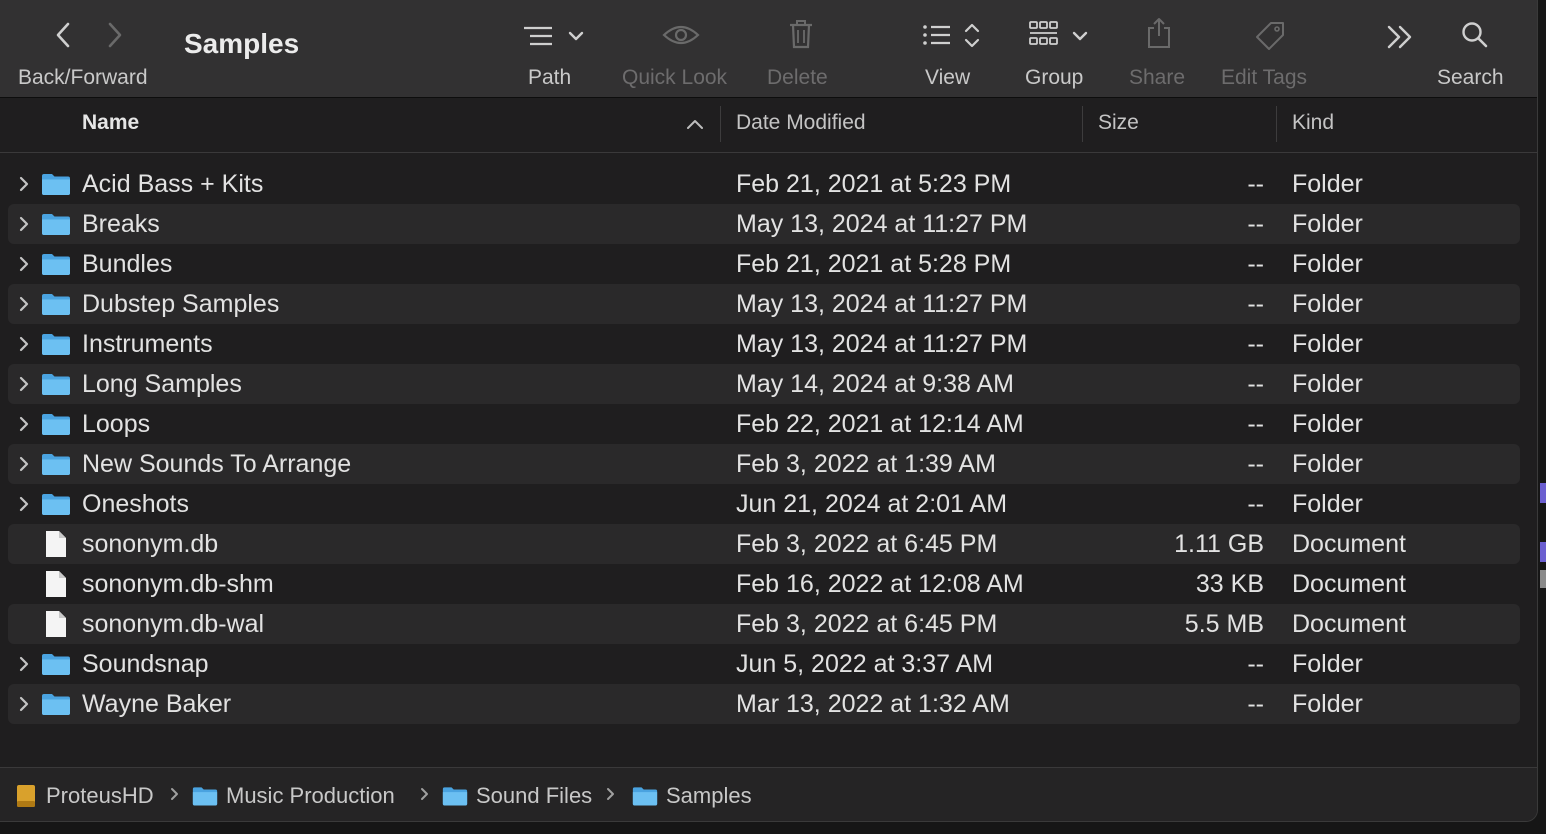 Image resolution: width=1546 pixels, height=834 pixels. What do you see at coordinates (801, 36) in the screenshot?
I see `trash-icon` at bounding box center [801, 36].